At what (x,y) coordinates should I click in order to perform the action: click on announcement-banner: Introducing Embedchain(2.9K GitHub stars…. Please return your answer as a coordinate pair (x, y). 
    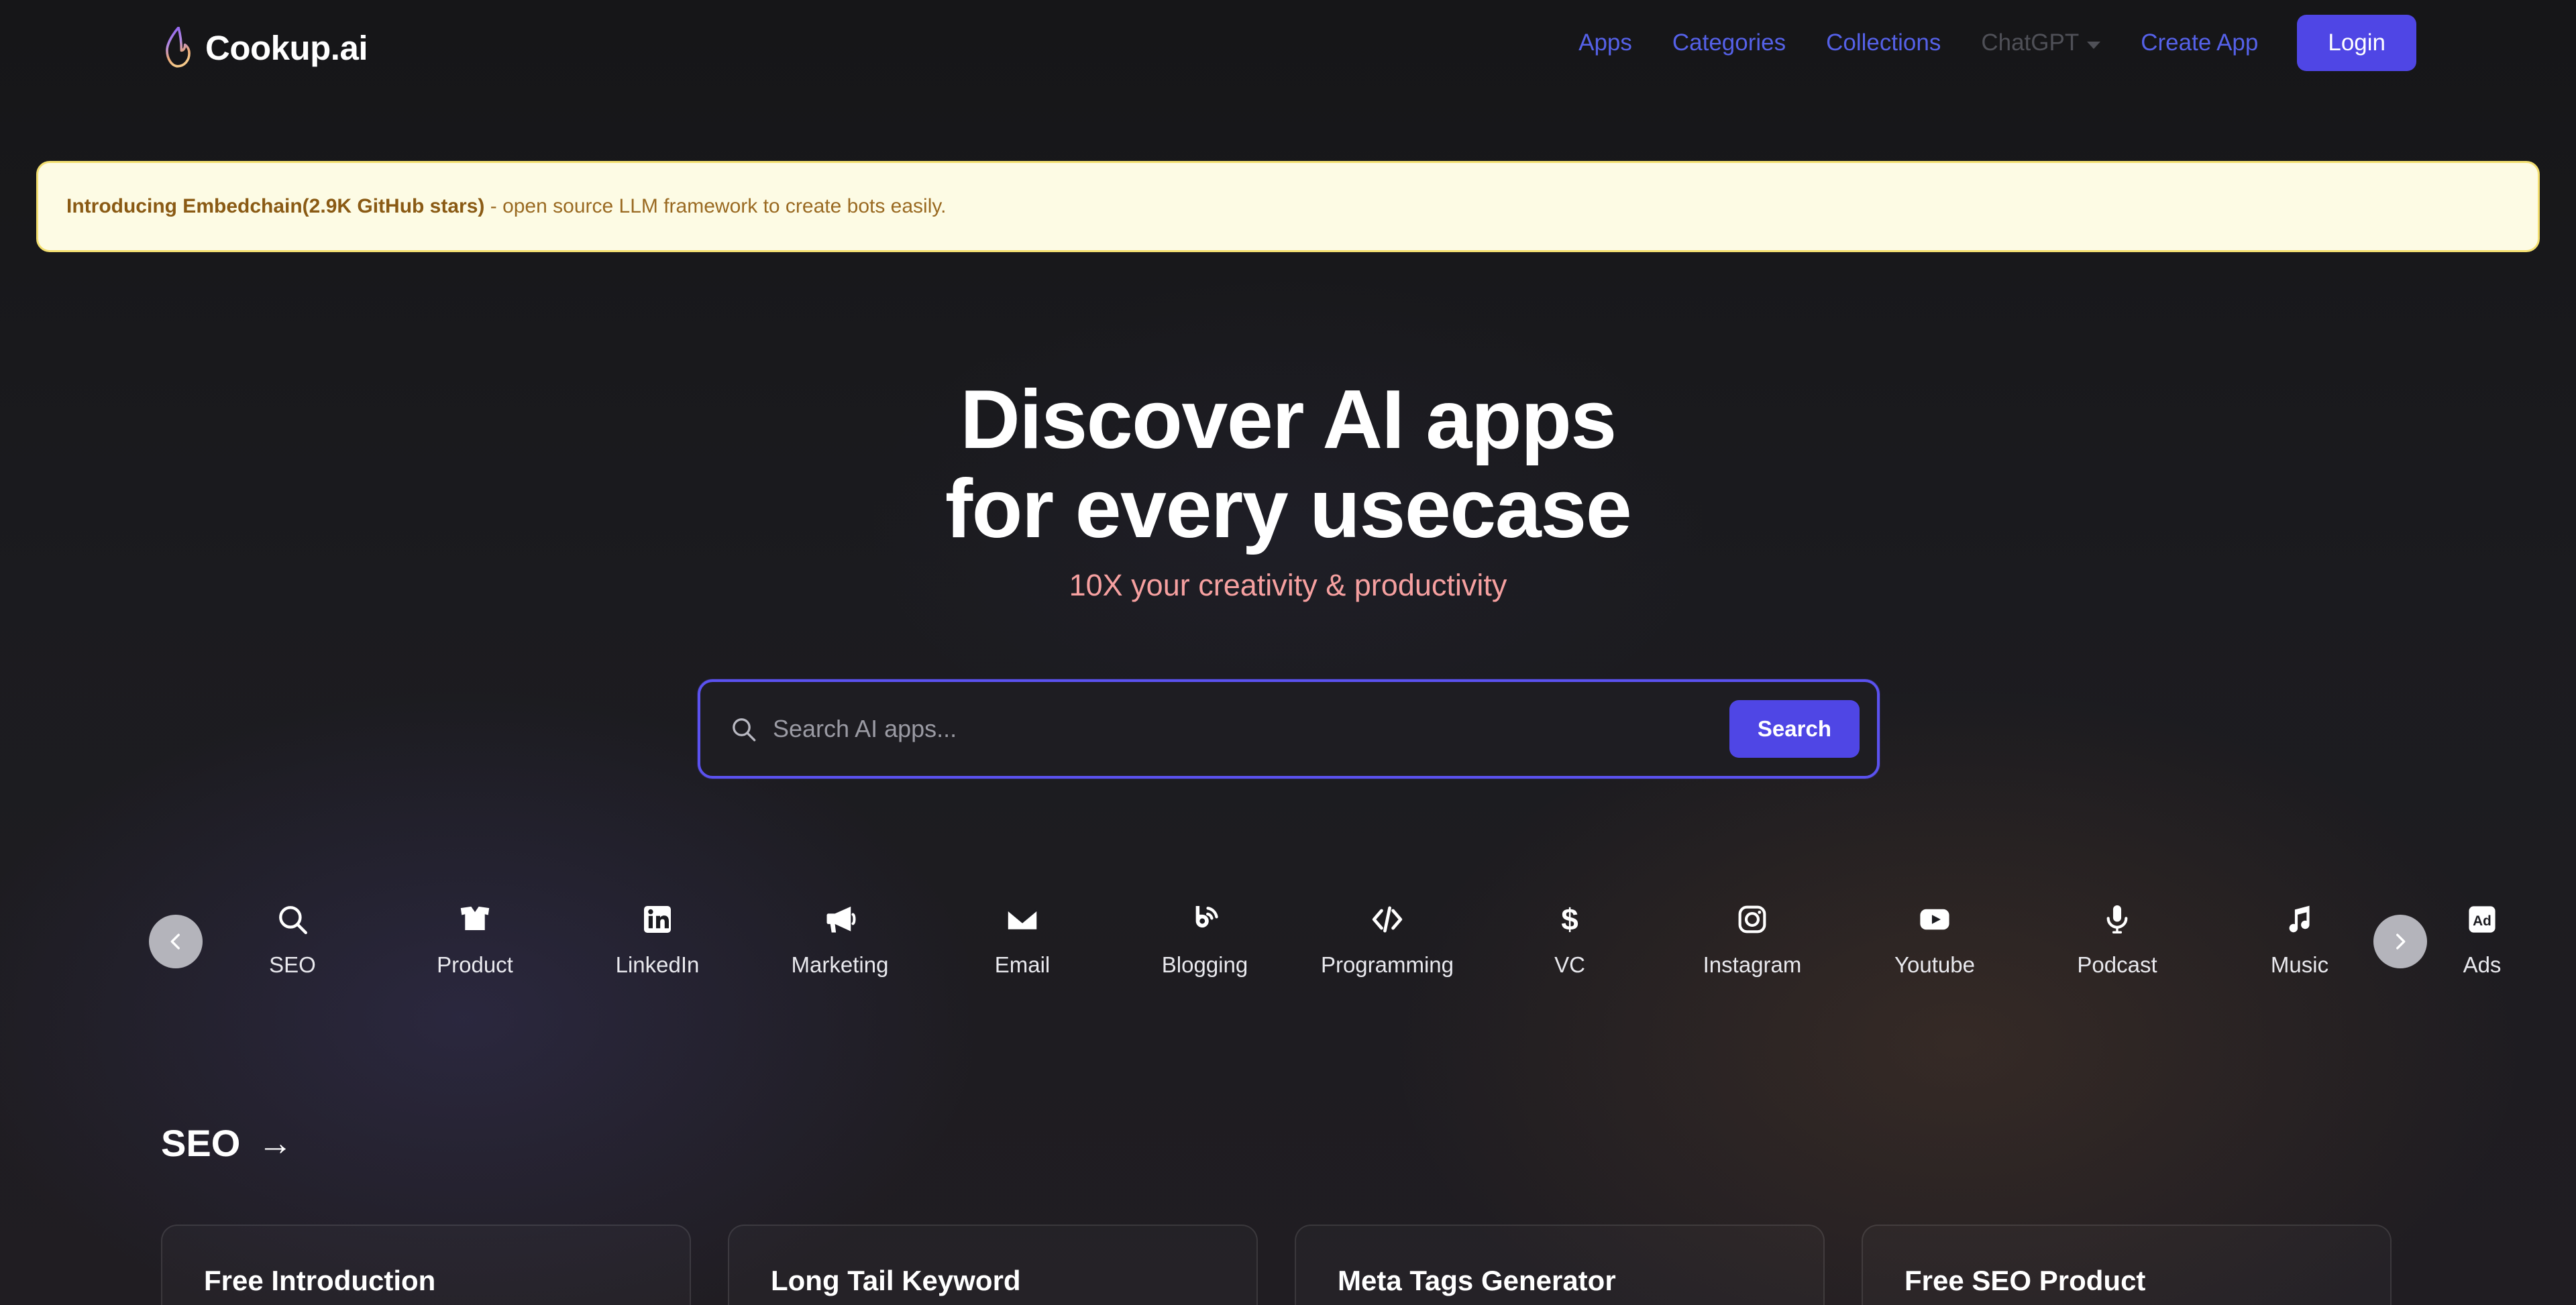
    Looking at the image, I should click on (1288, 206).